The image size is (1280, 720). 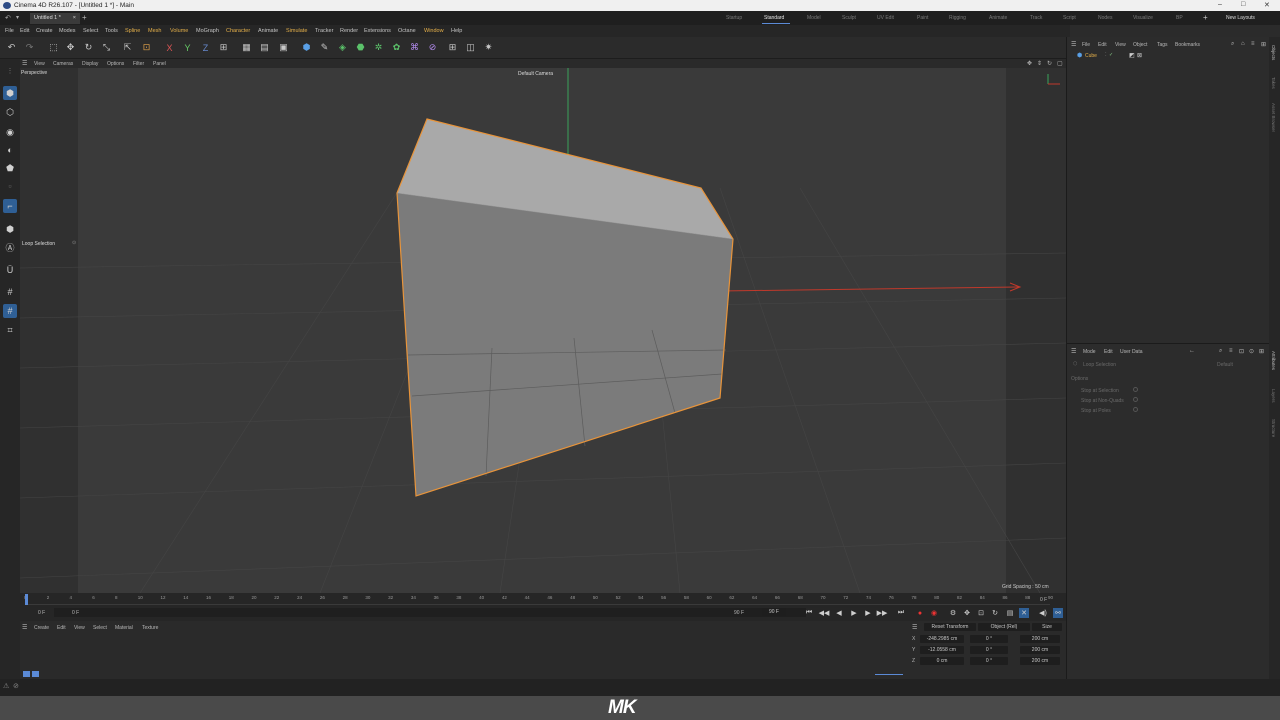 What do you see at coordinates (839, 613) in the screenshot?
I see `prev-frame-button: ◀` at bounding box center [839, 613].